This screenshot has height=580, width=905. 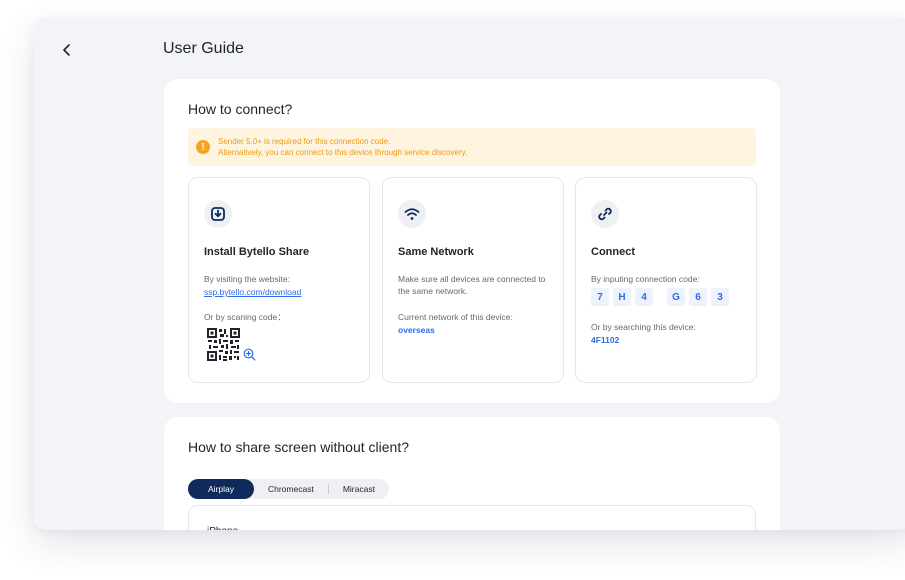 I want to click on code-char: G, so click(x=676, y=297).